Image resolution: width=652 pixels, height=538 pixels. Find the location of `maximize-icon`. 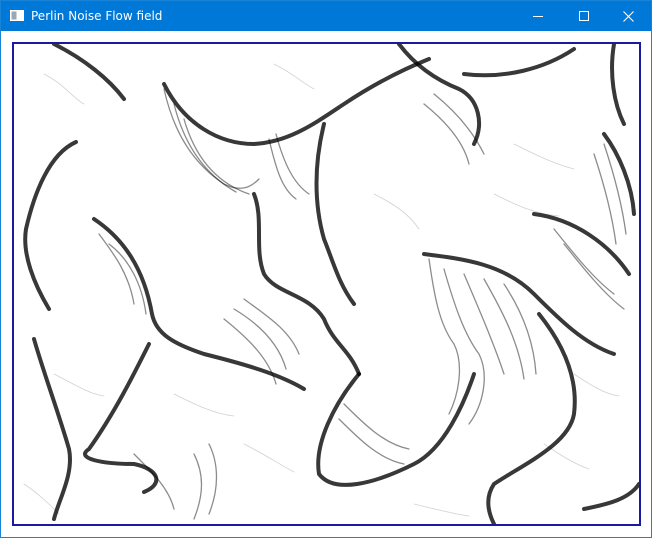

maximize-icon is located at coordinates (584, 16).